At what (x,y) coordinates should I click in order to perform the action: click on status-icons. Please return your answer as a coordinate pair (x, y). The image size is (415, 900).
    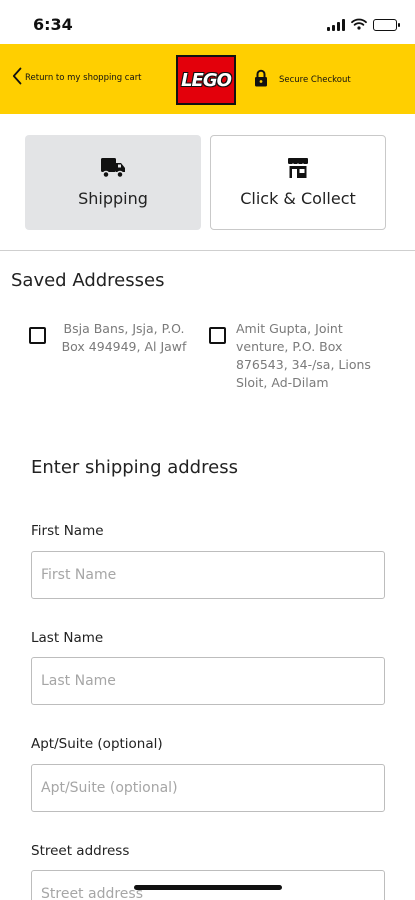
    Looking at the image, I should click on (363, 24).